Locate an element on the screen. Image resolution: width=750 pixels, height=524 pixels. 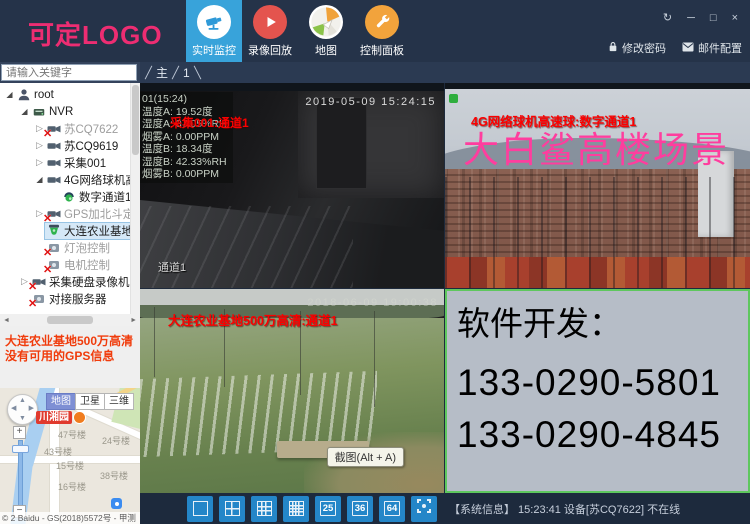
sensor-osd-line: 01(15:24) is located at coordinates (164, 99).